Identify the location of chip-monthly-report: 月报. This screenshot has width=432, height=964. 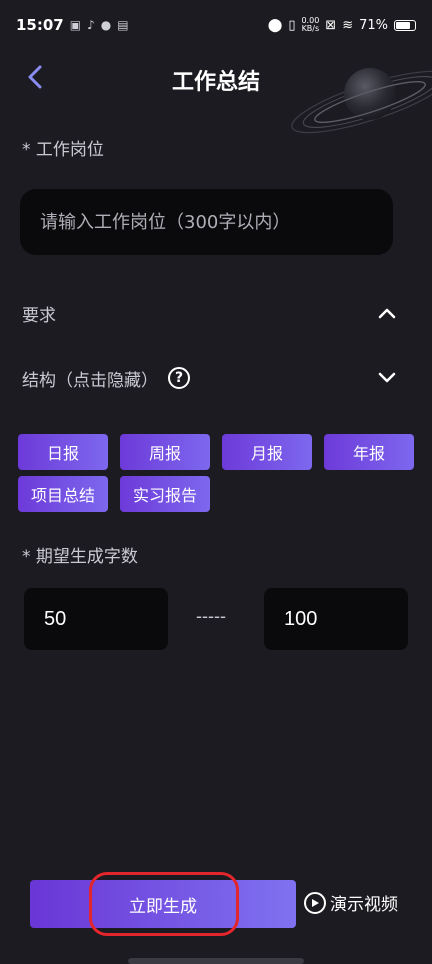
(267, 452).